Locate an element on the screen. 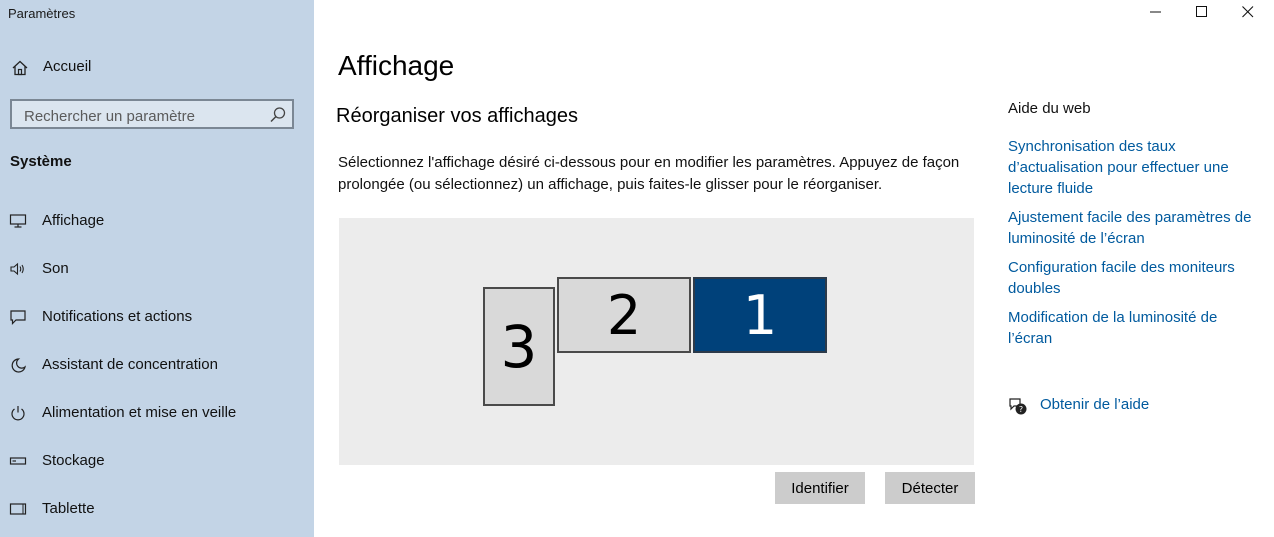  sidebar-item-stockage: Stockage is located at coordinates (157, 461).